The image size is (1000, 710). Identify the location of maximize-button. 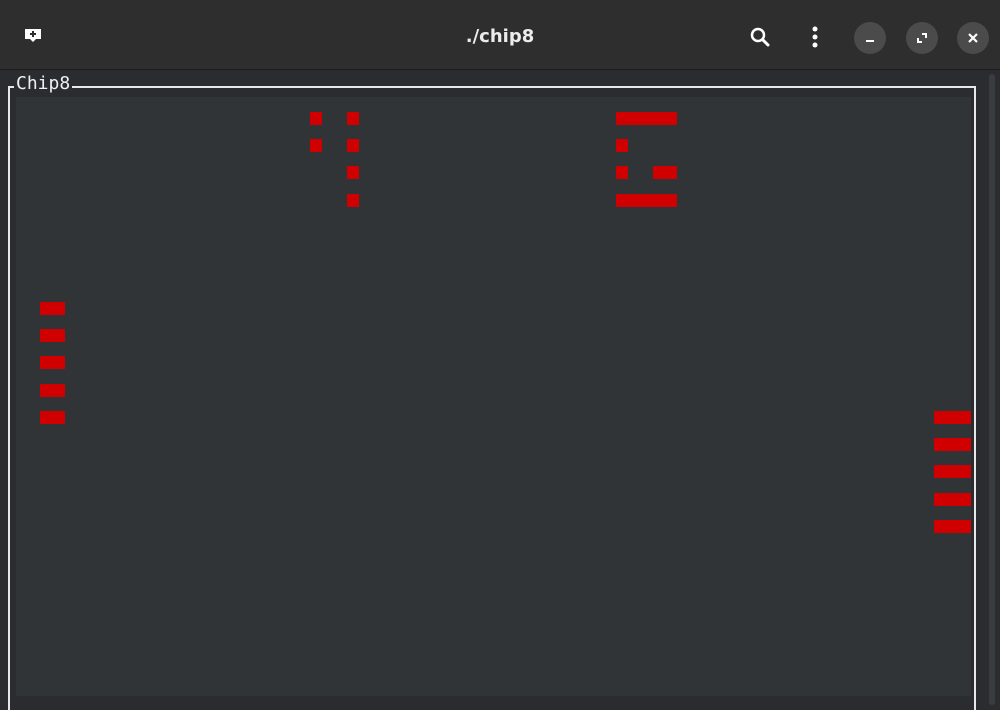
(922, 38).